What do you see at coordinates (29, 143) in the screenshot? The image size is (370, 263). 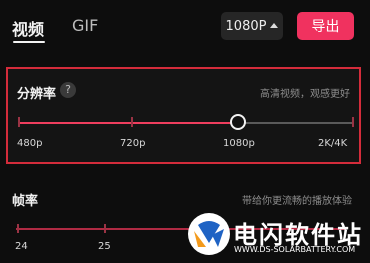 I see `resolution-label-480p: 480p` at bounding box center [29, 143].